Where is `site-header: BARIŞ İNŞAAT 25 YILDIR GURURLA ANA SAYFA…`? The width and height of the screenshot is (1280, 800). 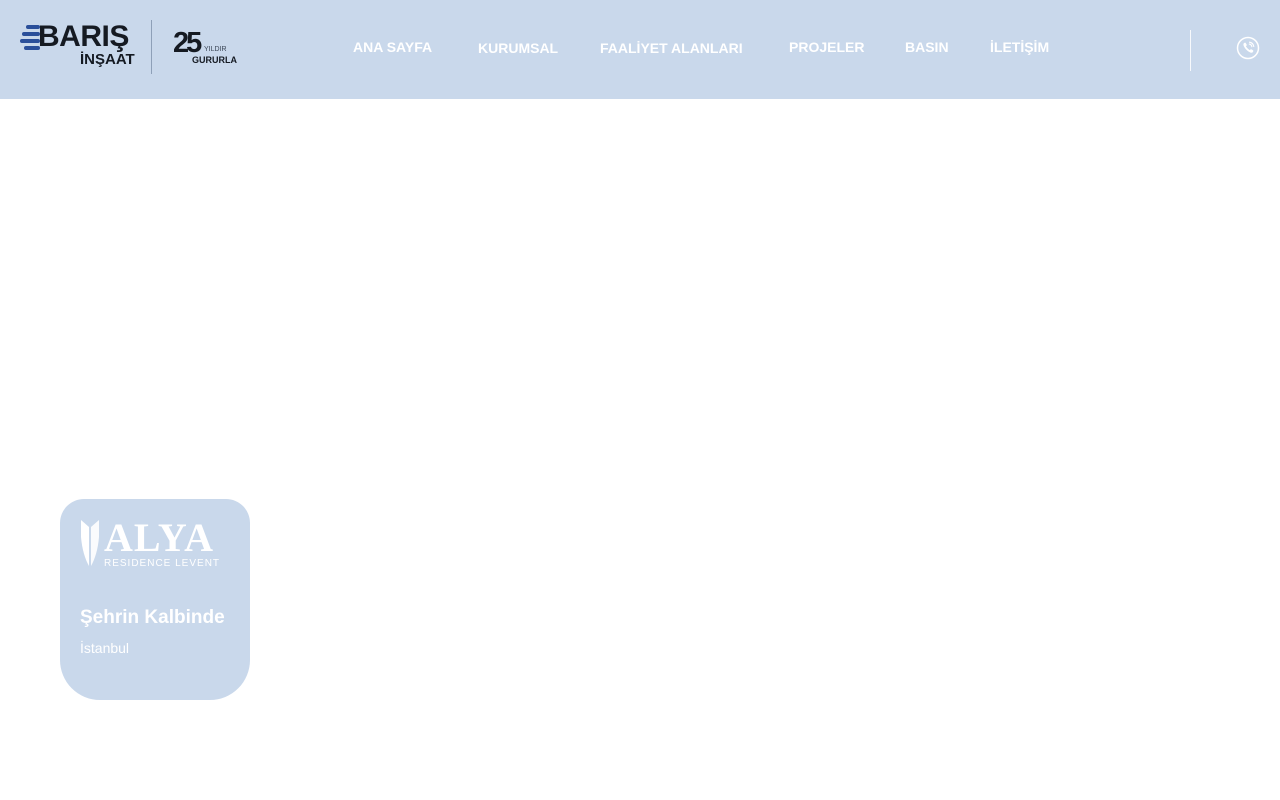
site-header: BARIŞ İNŞAAT 25 YILDIR GURURLA ANA SAYFA… is located at coordinates (640, 49).